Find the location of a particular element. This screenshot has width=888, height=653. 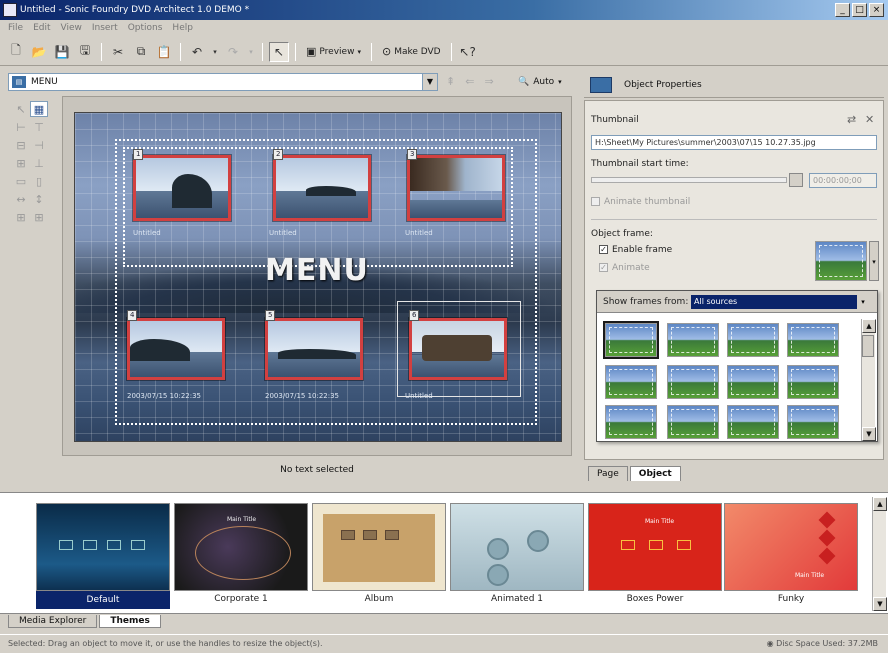

tab-themes: Themes is located at coordinates (130, 621).